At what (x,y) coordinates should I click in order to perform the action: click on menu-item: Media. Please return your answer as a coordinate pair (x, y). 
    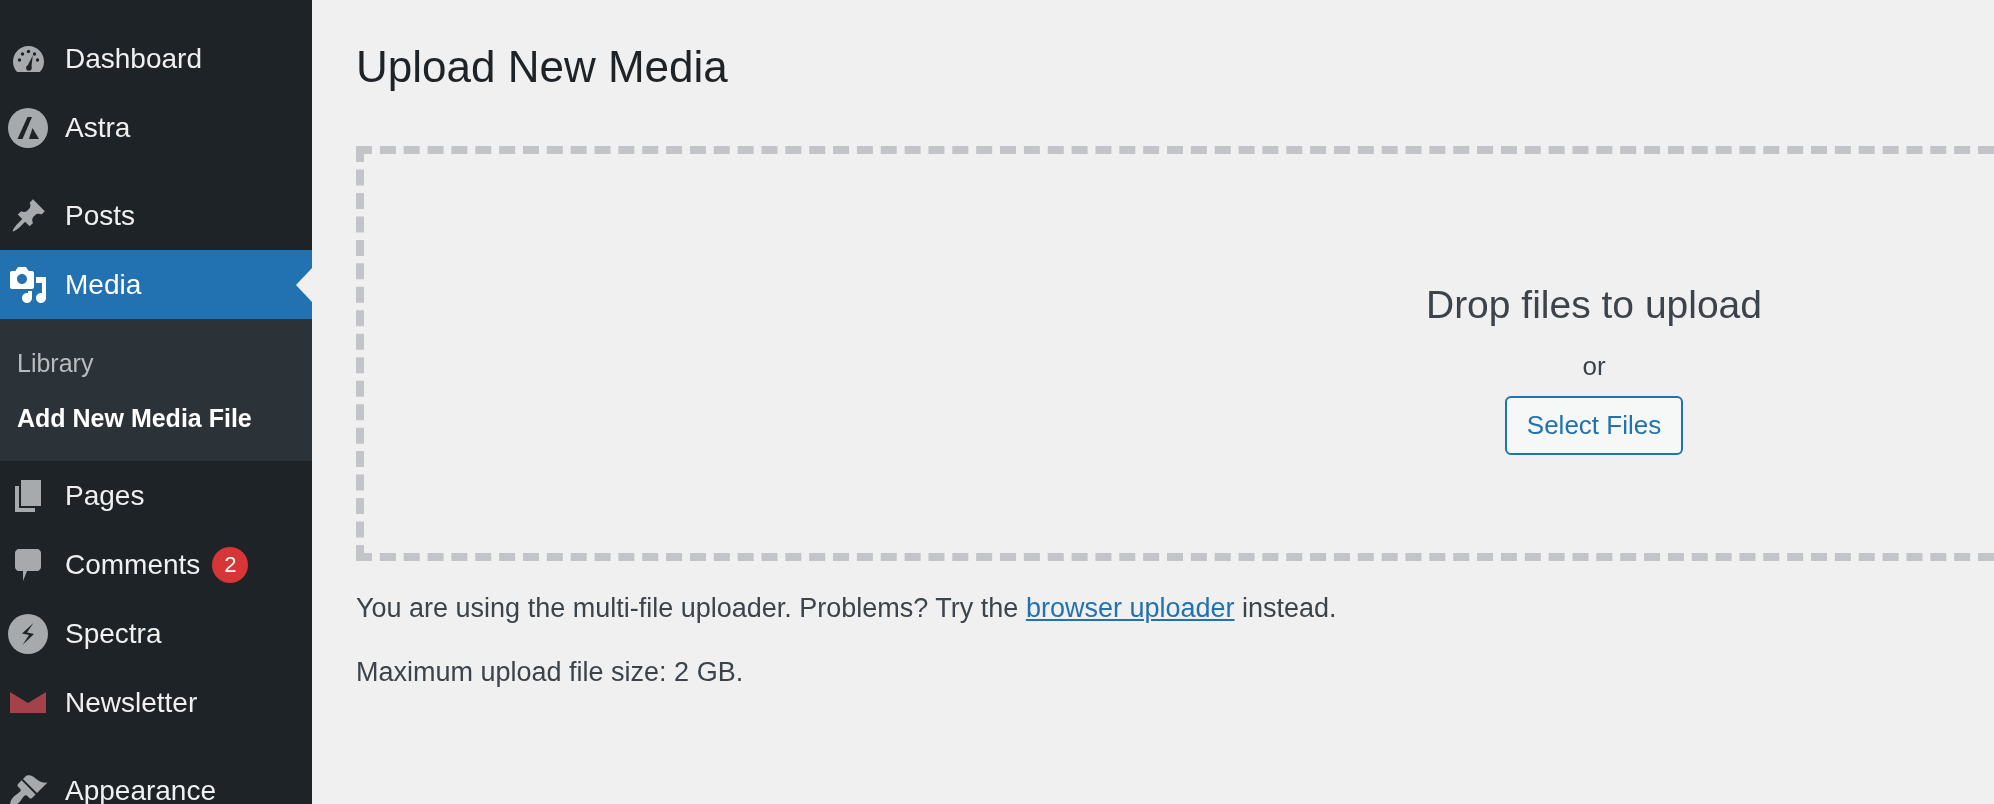
    Looking at the image, I should click on (156, 284).